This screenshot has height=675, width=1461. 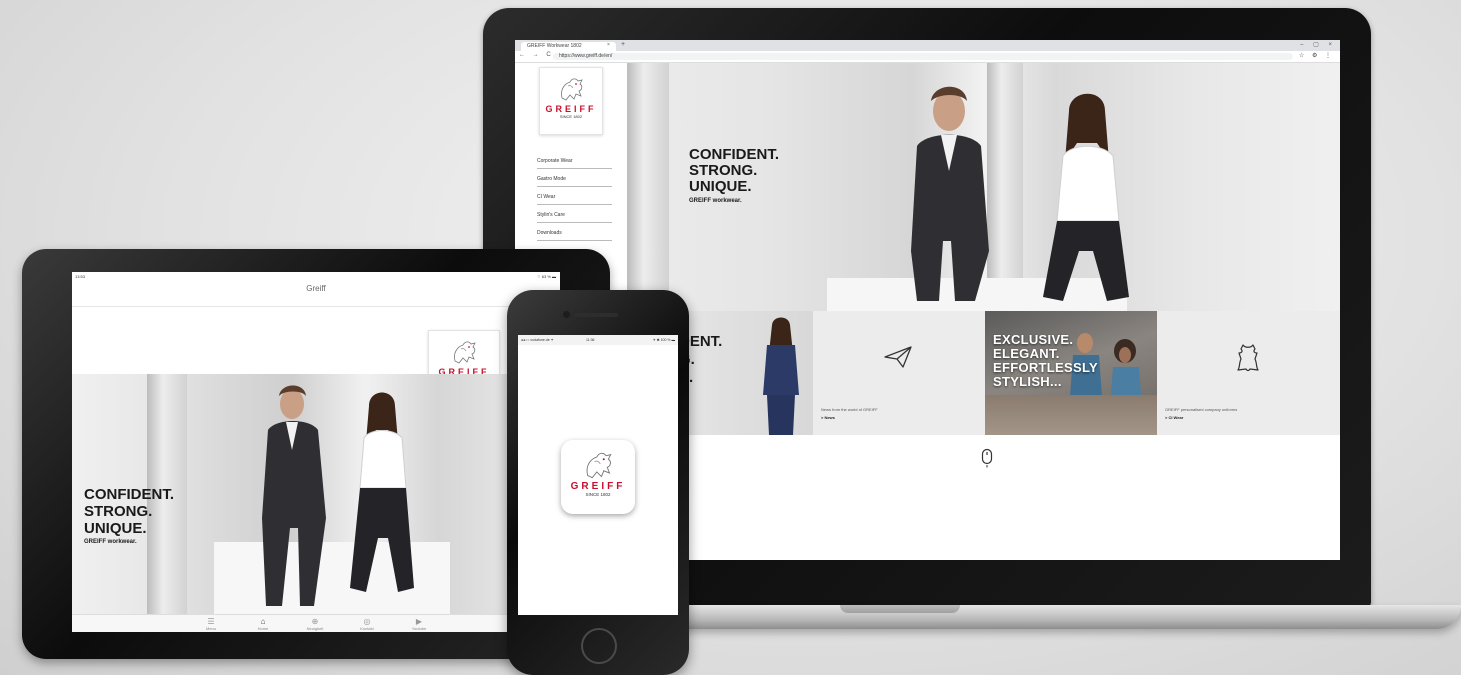 I want to click on tab-close-icon: ×, so click(x=608, y=45).